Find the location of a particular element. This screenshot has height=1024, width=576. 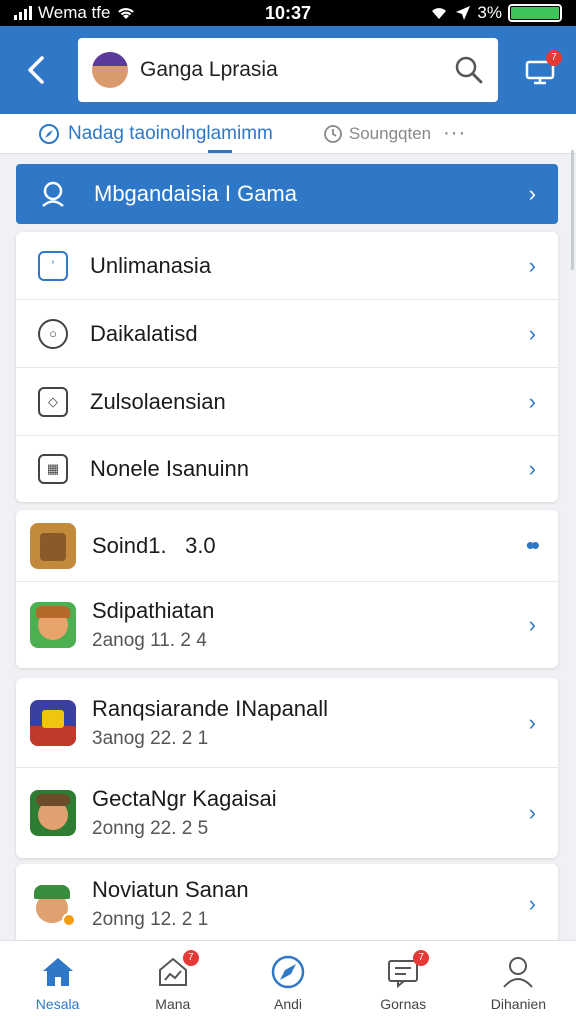

list-item: Sdipathiatan 2anog 11. 2 4 › is located at coordinates (287, 625).